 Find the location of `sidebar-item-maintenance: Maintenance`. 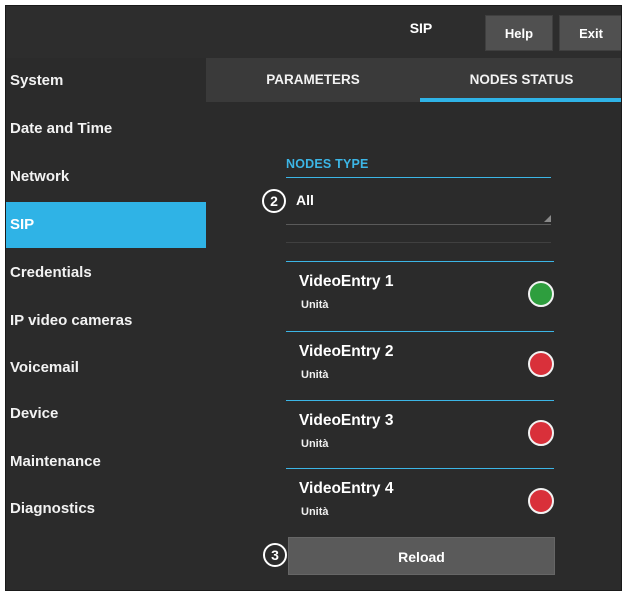

sidebar-item-maintenance: Maintenance is located at coordinates (106, 462).